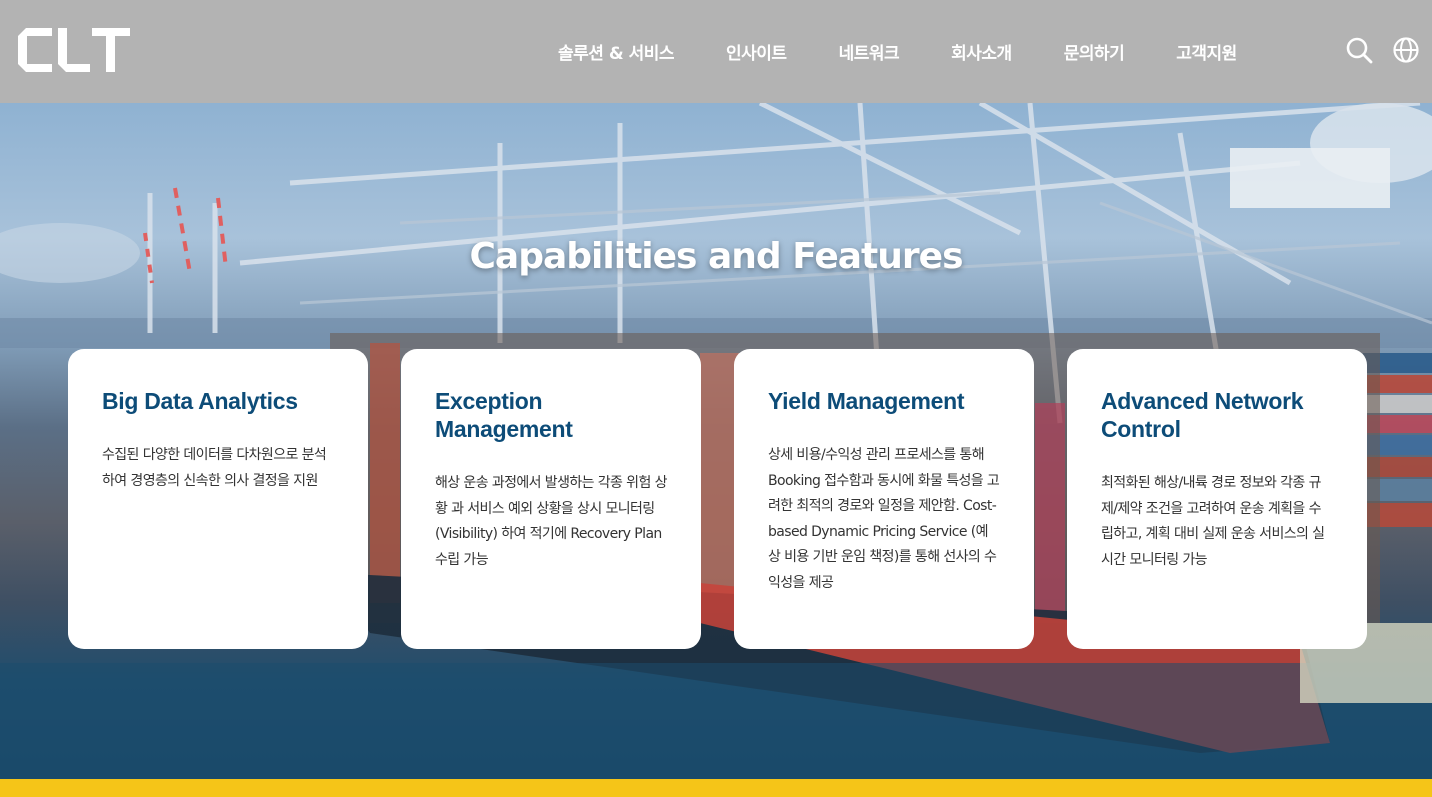 The height and width of the screenshot is (797, 1432). What do you see at coordinates (504, 415) in the screenshot?
I see `card-title: Exception Management` at bounding box center [504, 415].